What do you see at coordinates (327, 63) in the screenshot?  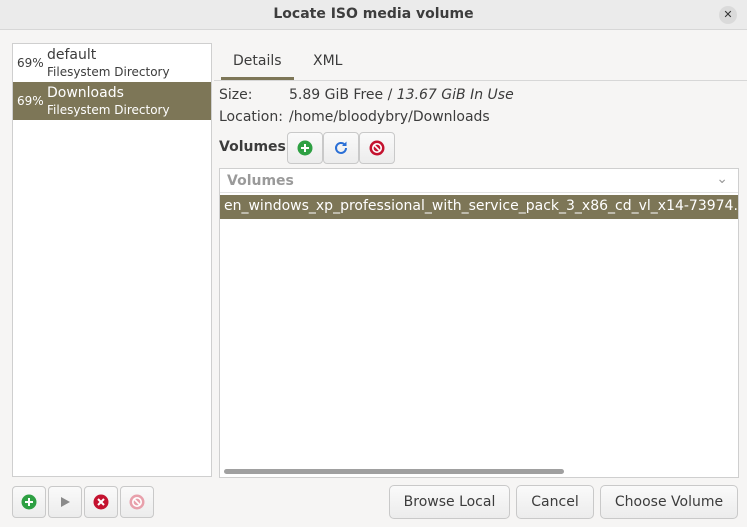 I see `tab-xml: XML` at bounding box center [327, 63].